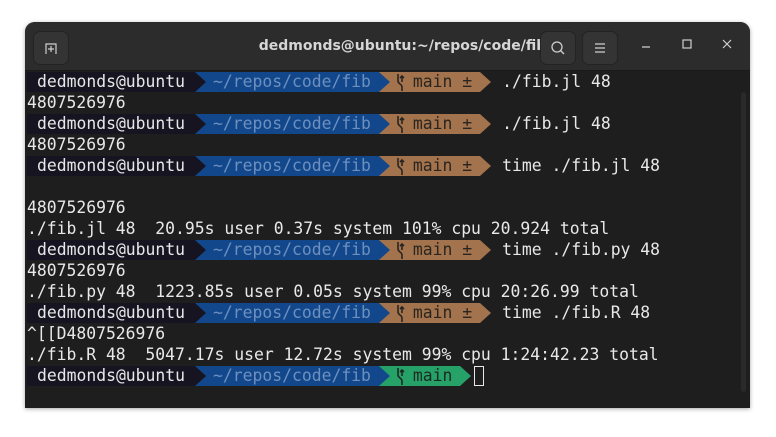 The height and width of the screenshot is (437, 776). What do you see at coordinates (581, 249) in the screenshot?
I see `command-text: time ./fib.py 48` at bounding box center [581, 249].